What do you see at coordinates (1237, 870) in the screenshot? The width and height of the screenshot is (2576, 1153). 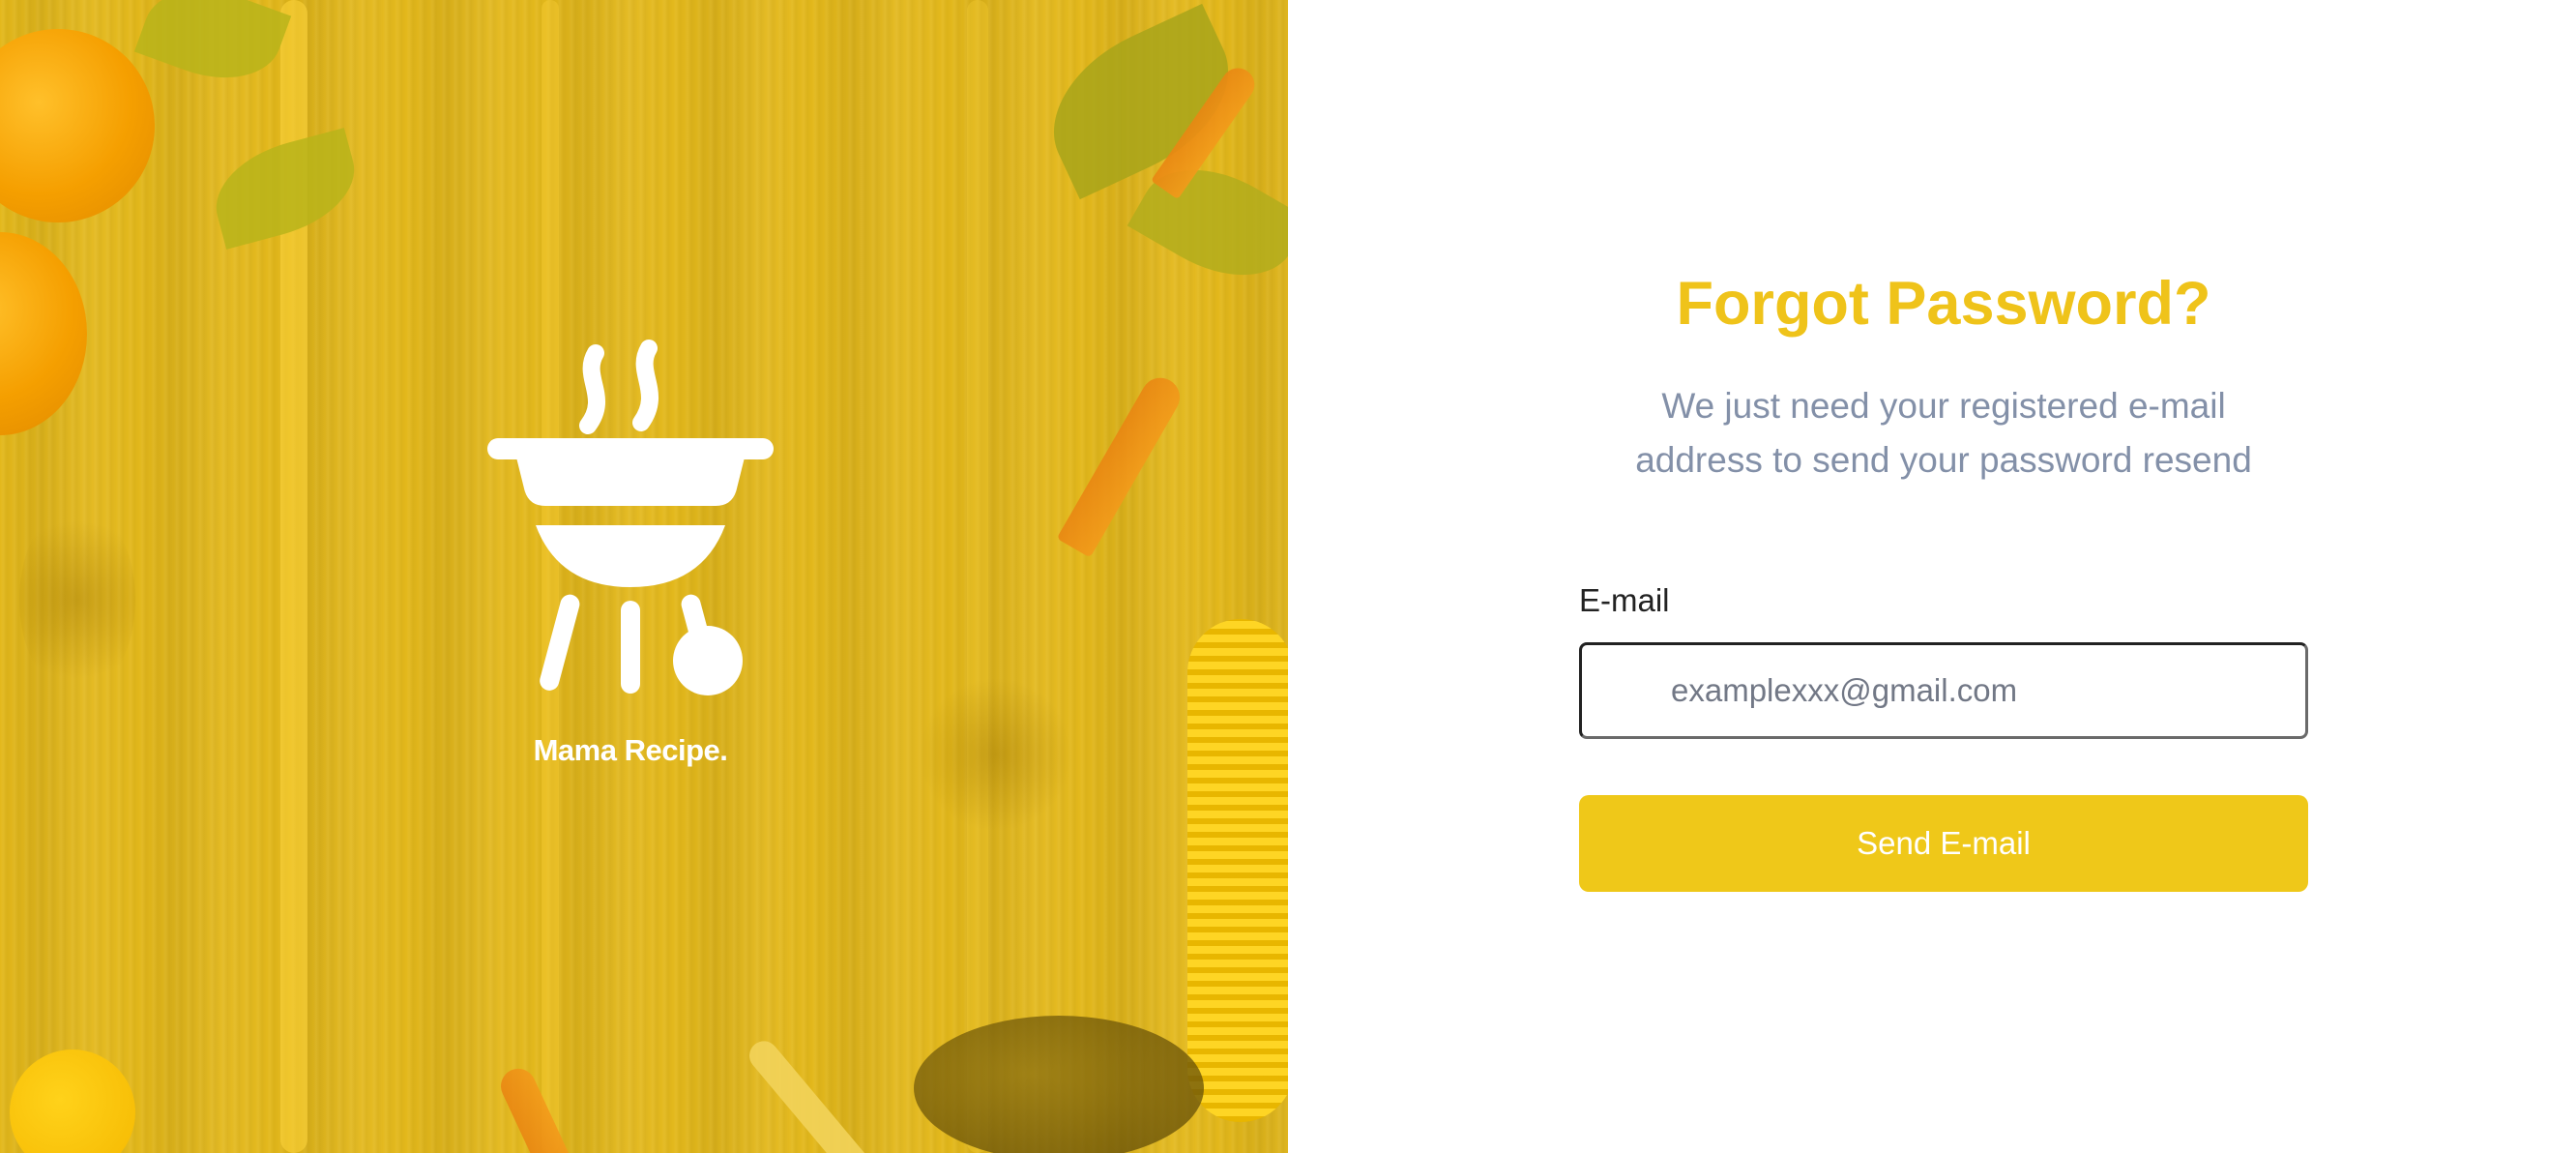 I see `corn` at bounding box center [1237, 870].